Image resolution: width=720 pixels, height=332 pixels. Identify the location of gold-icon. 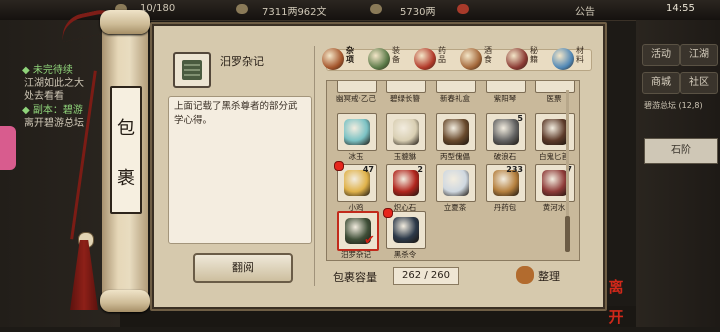
(376, 9).